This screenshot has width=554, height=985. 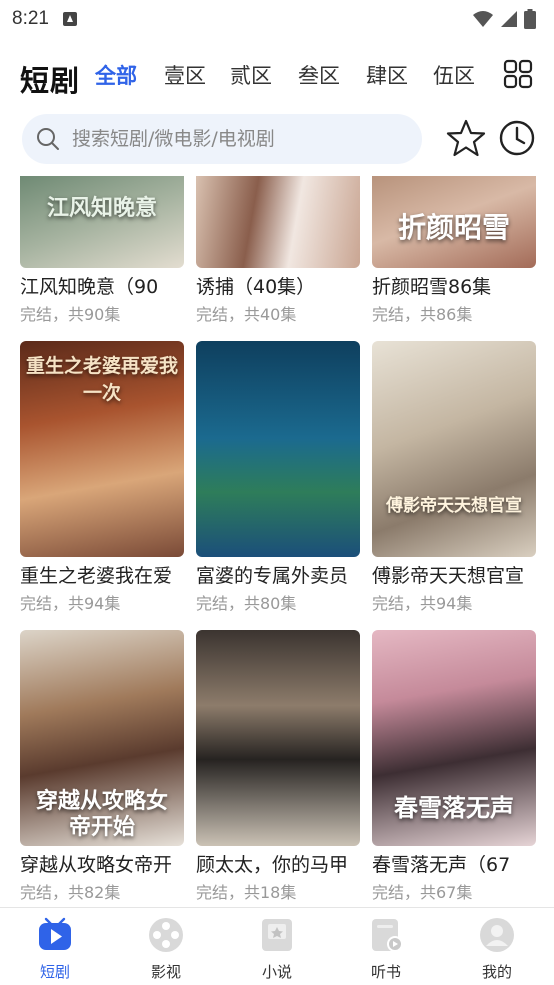 I want to click on search-icon, so click(x=48, y=139).